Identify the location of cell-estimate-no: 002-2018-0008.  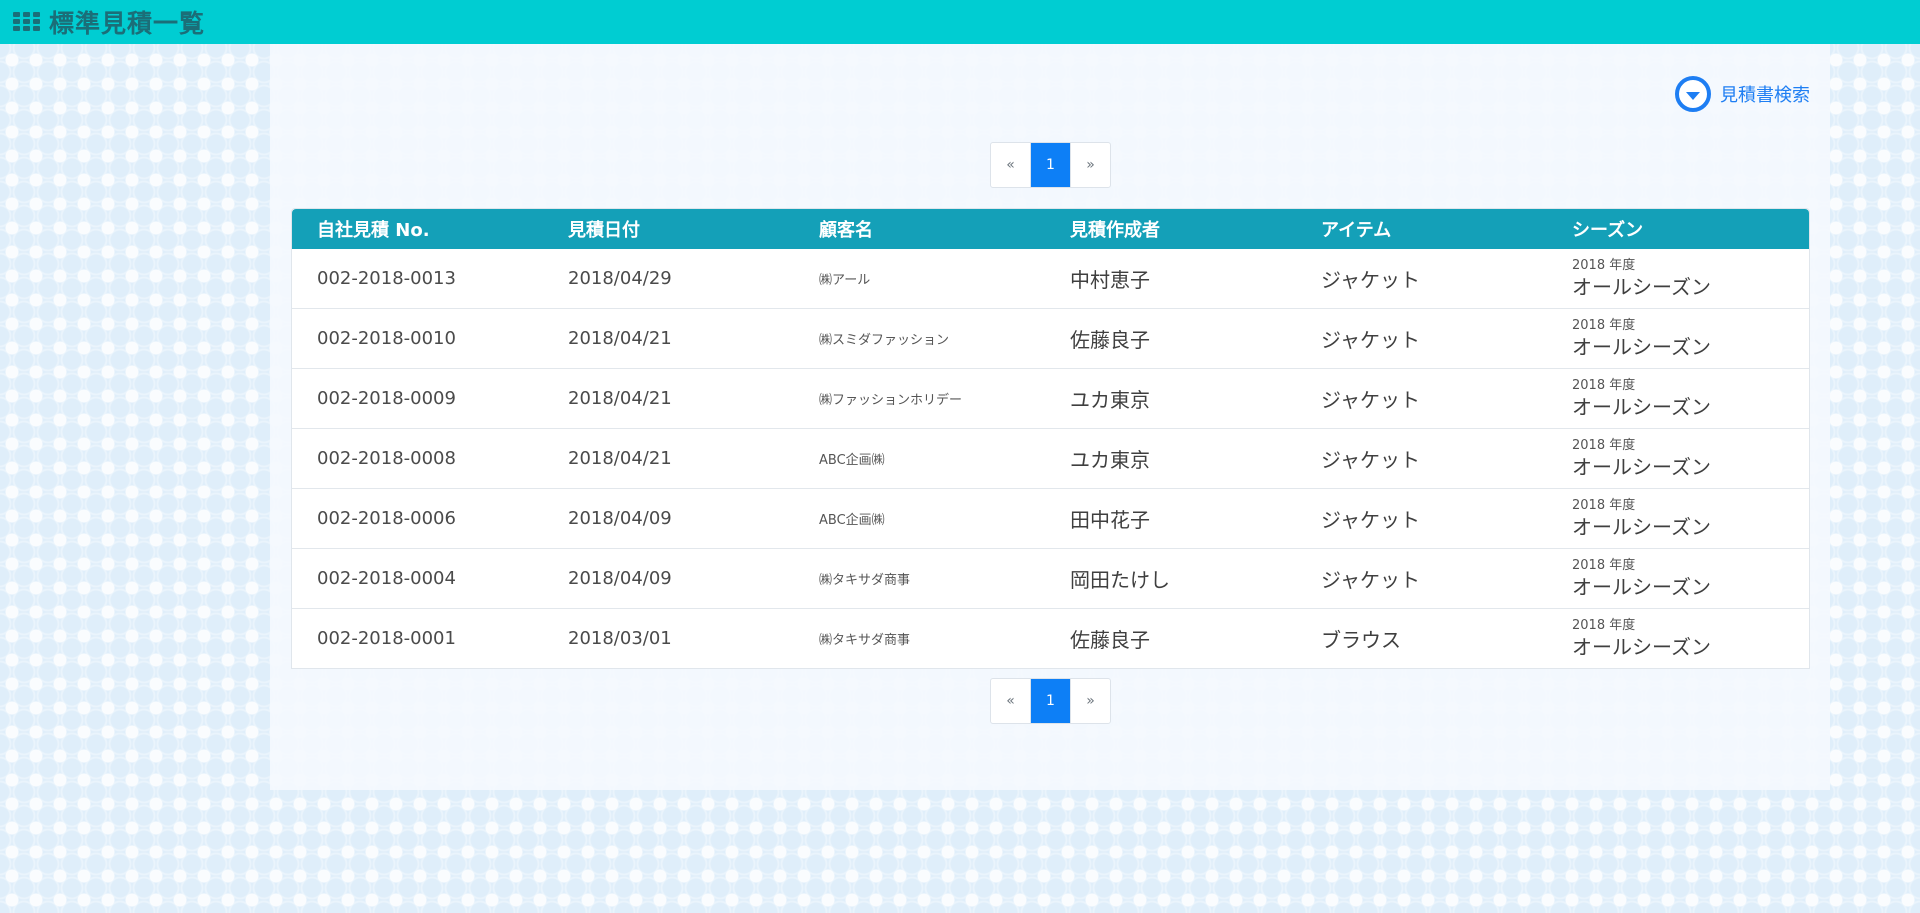
(386, 458).